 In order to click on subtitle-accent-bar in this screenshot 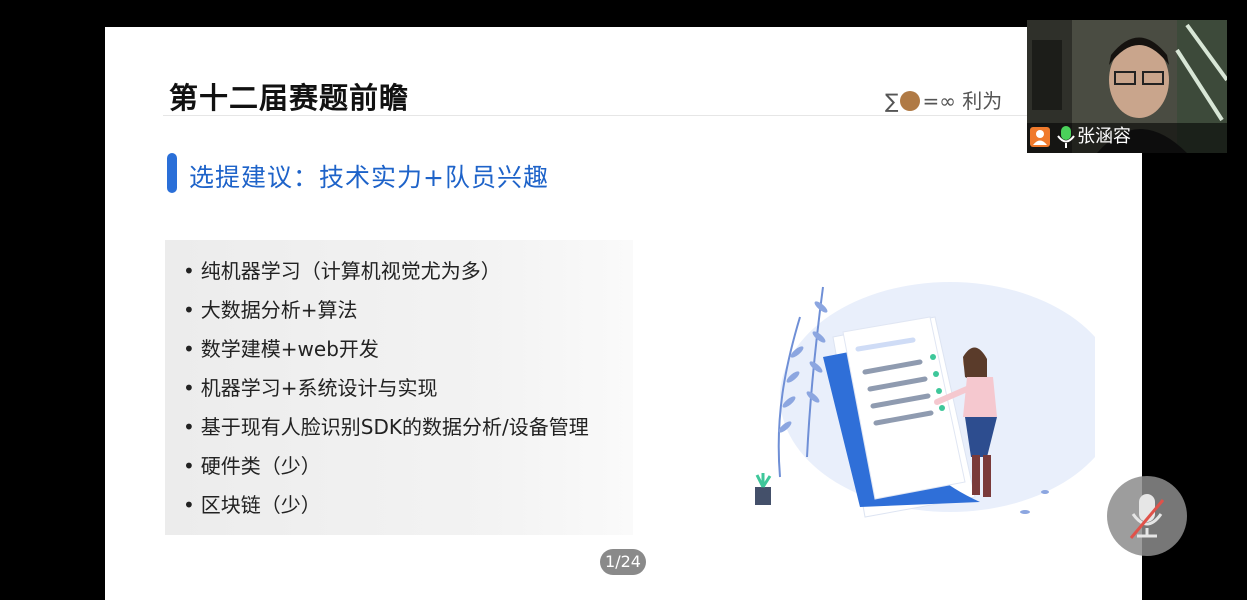, I will do `click(172, 173)`.